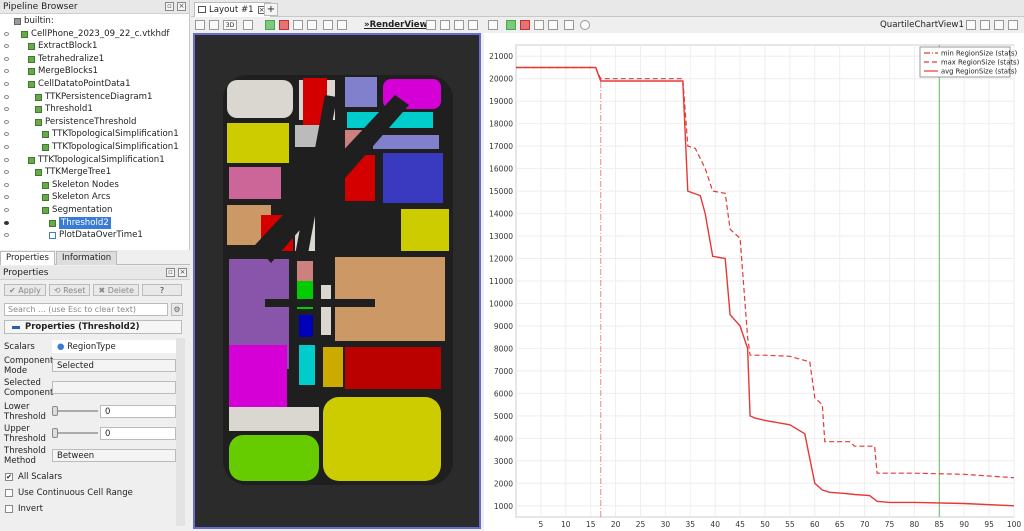 Image resolution: width=1024 pixels, height=531 pixels. I want to click on pipeline-item-label: CellPhone_2023_09_22_c.vtkhdf, so click(100, 33).